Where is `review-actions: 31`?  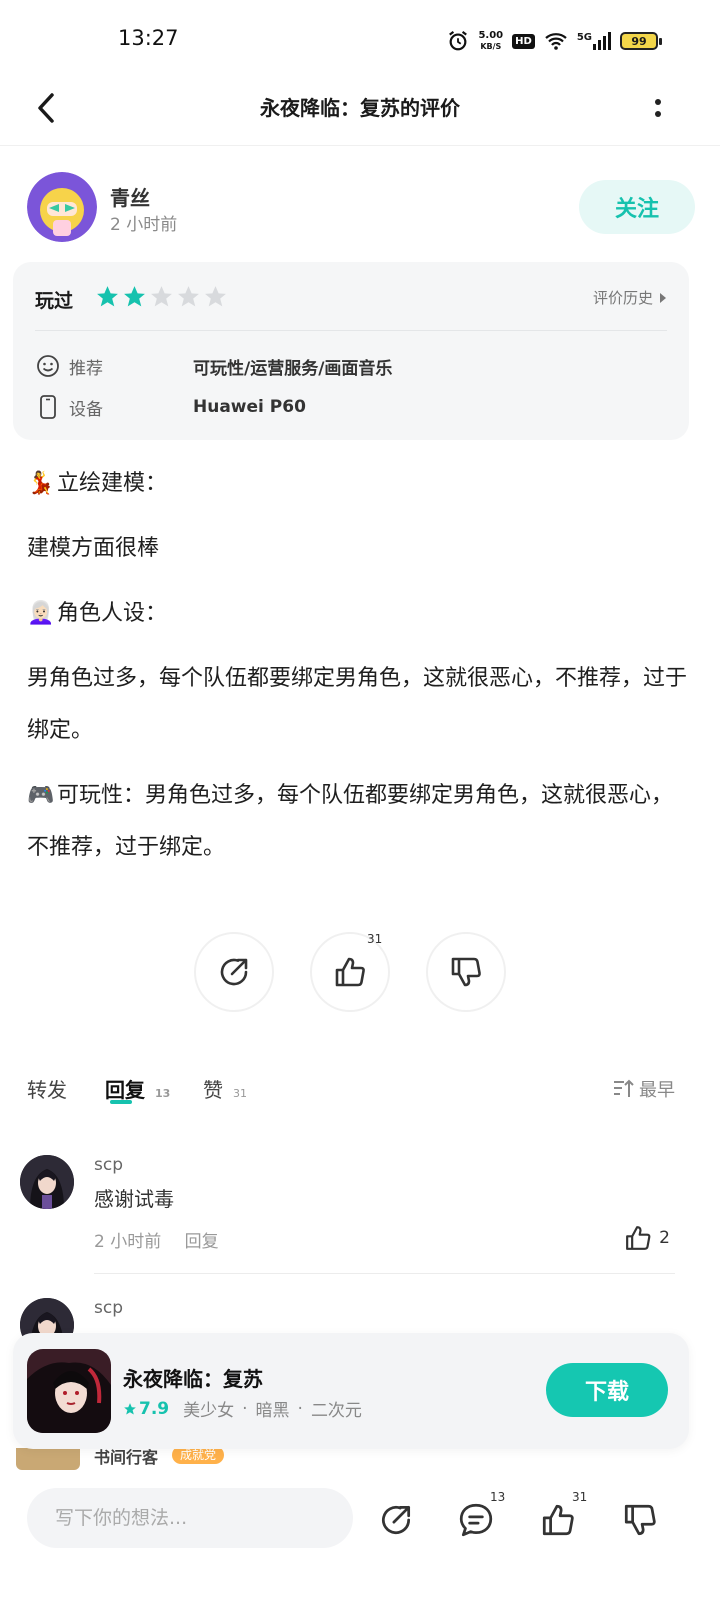 review-actions: 31 is located at coordinates (350, 972).